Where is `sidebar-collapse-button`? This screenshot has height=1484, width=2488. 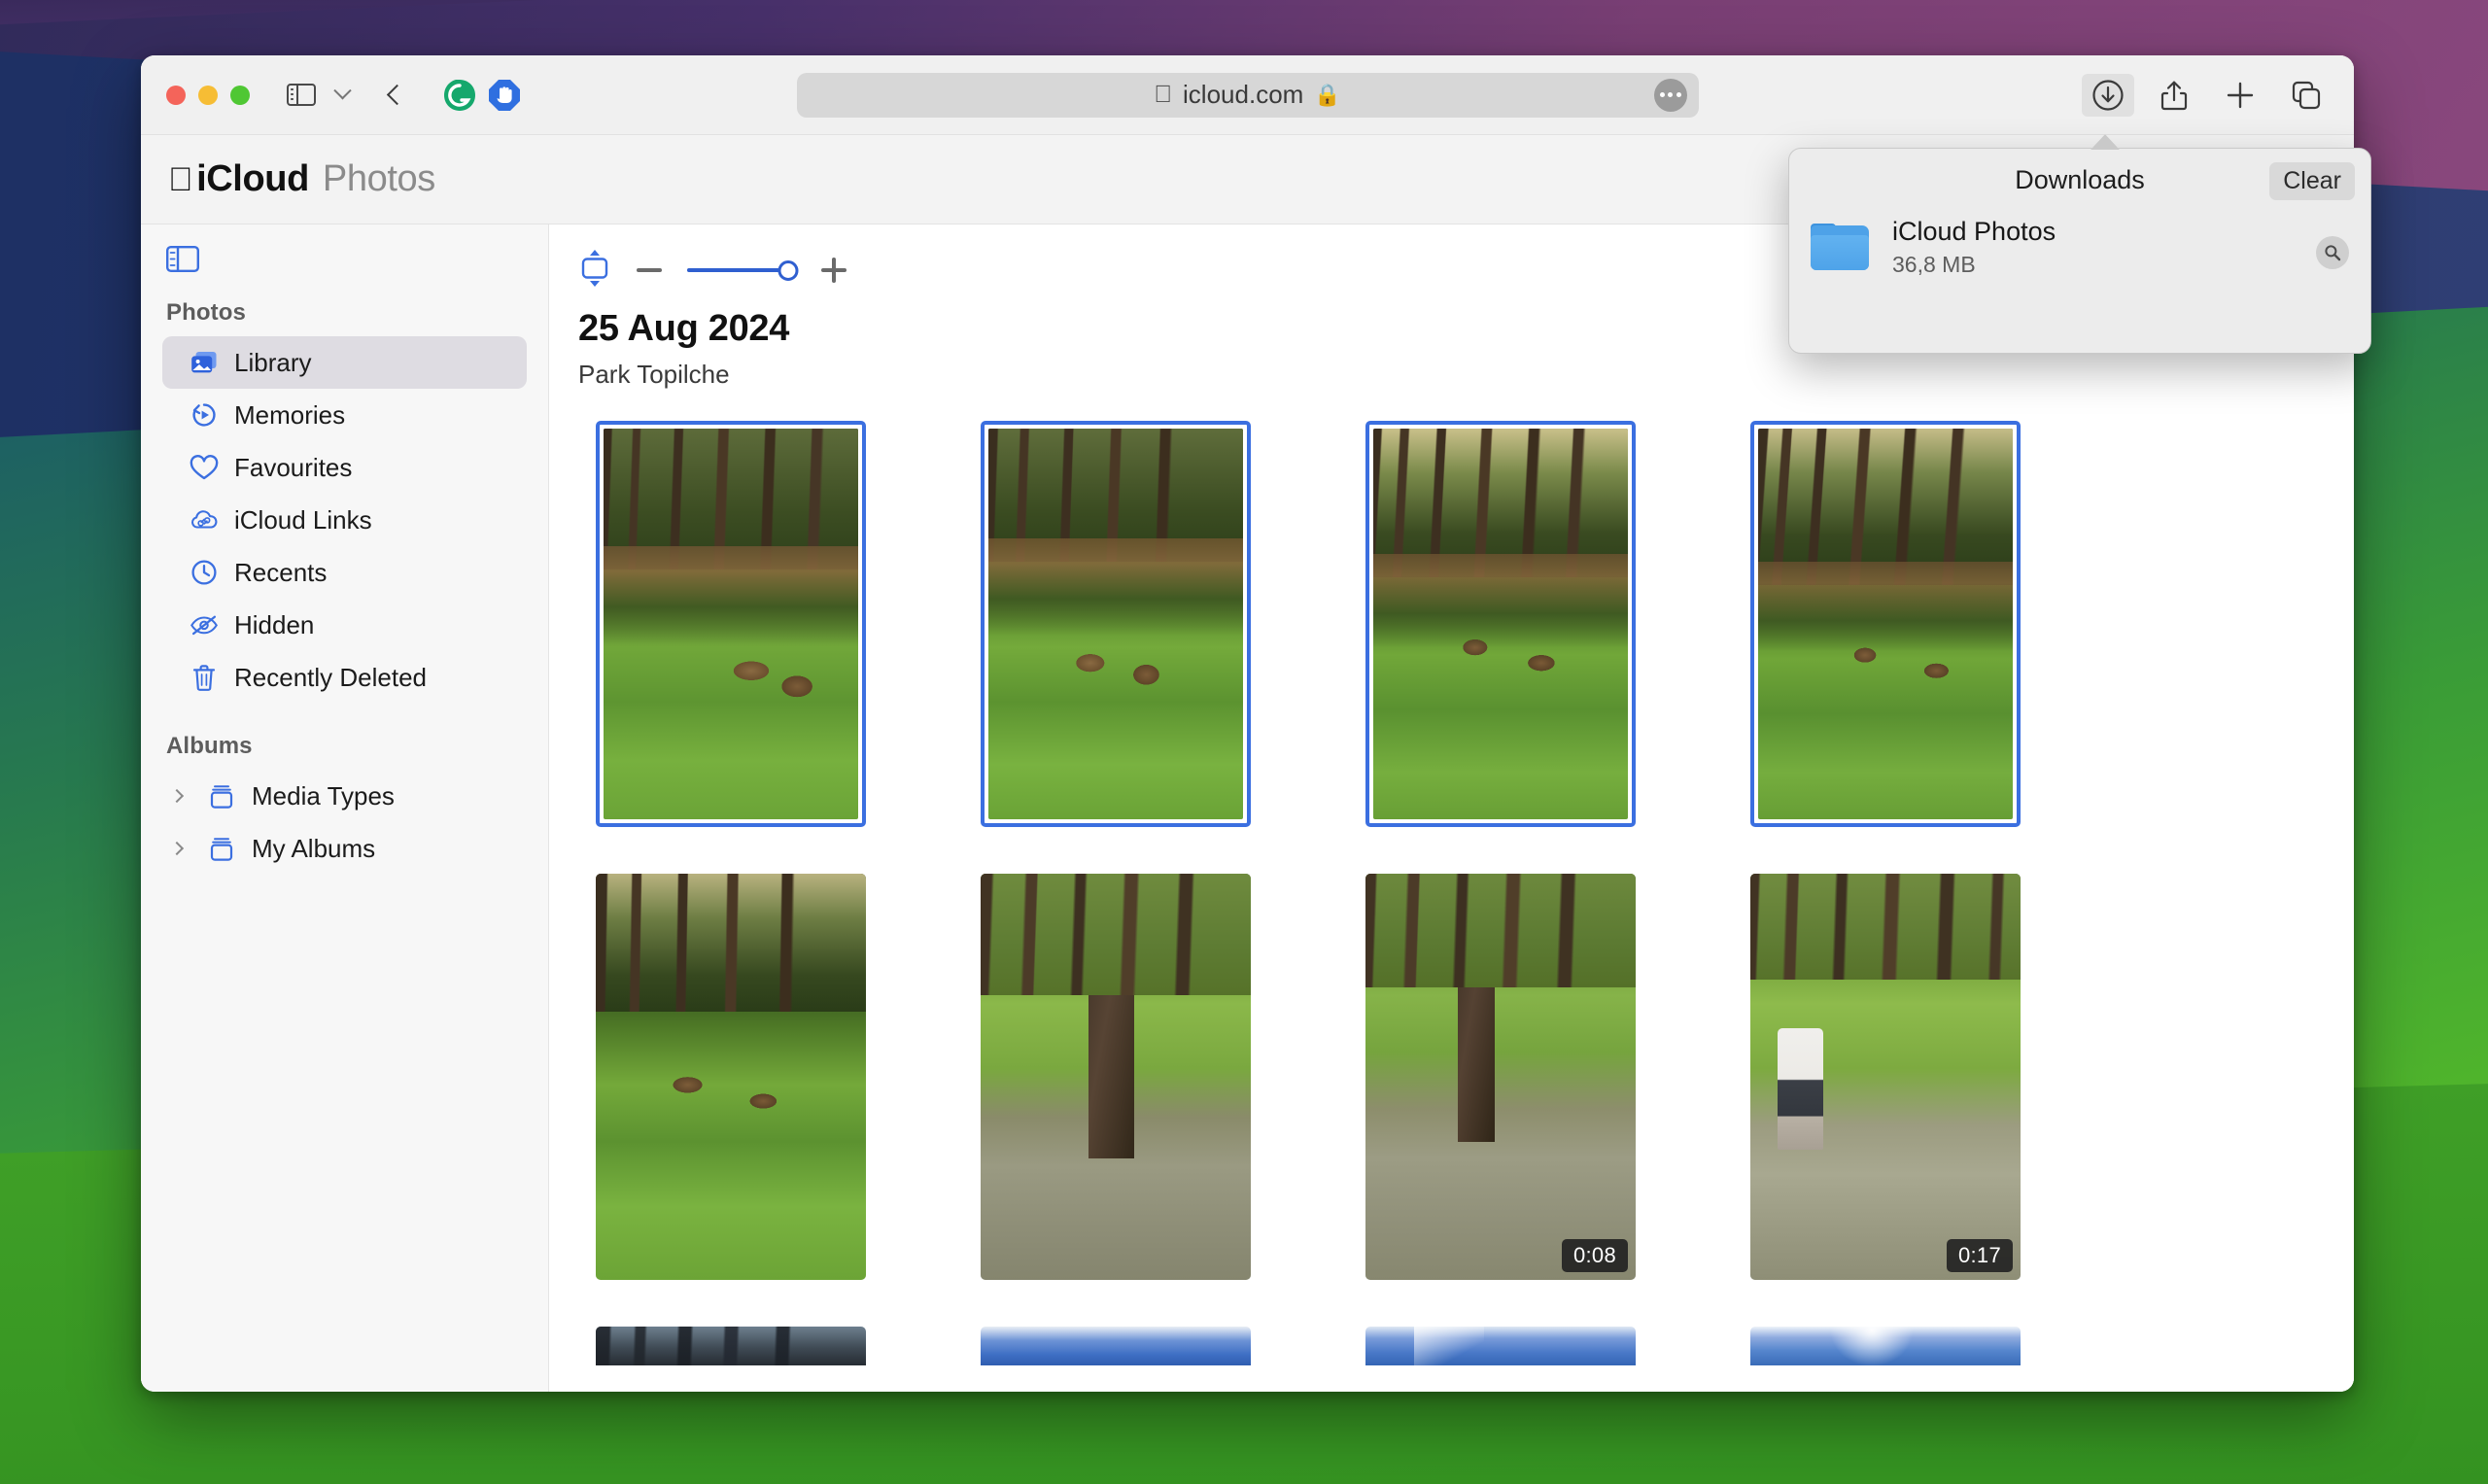 sidebar-collapse-button is located at coordinates (183, 259).